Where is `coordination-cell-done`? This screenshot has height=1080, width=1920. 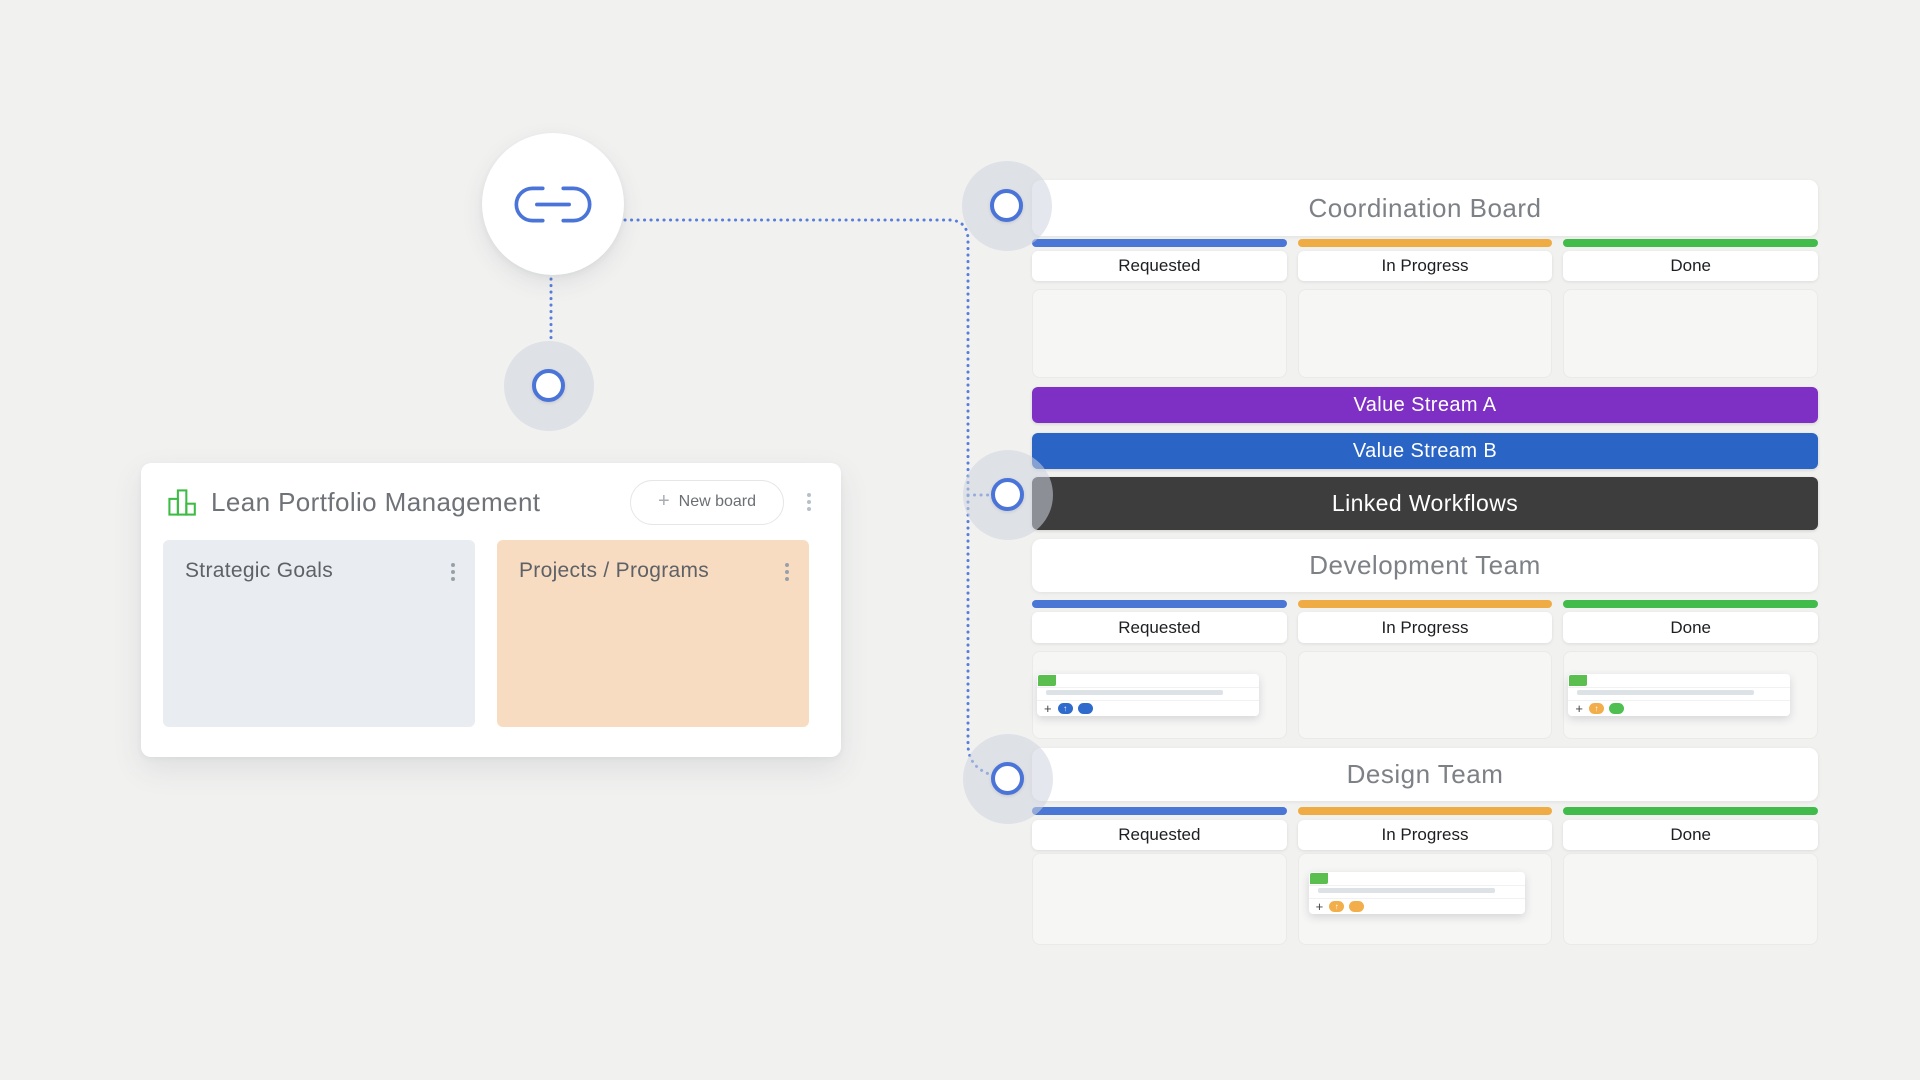
coordination-cell-done is located at coordinates (1691, 333).